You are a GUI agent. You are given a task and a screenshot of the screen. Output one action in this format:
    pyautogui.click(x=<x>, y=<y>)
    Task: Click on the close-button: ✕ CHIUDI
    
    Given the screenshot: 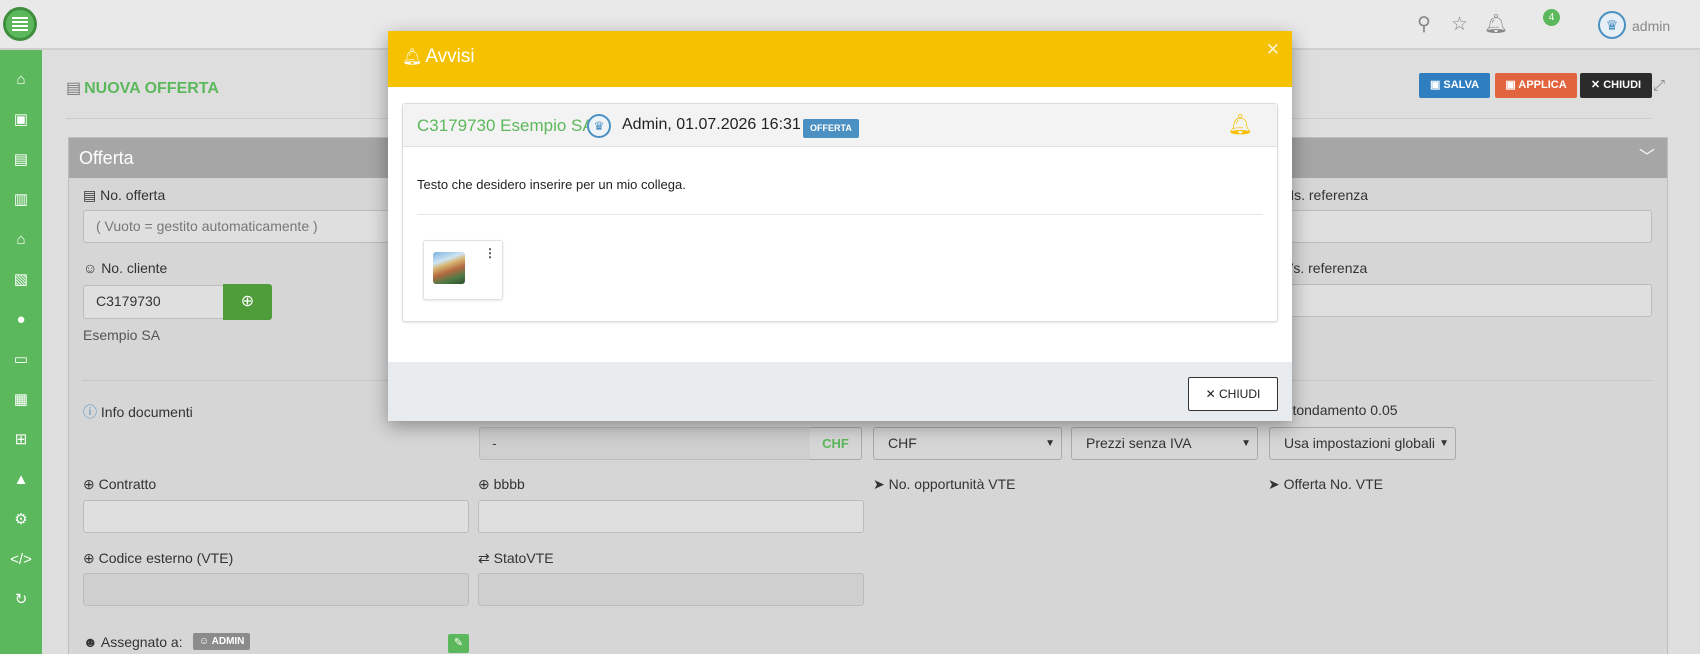 What is the action you would take?
    pyautogui.click(x=1616, y=85)
    